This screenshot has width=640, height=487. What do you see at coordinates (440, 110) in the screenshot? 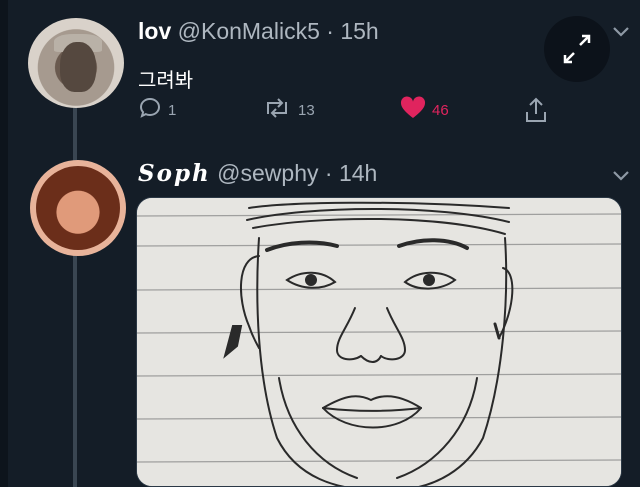
I see `like-count: 46` at bounding box center [440, 110].